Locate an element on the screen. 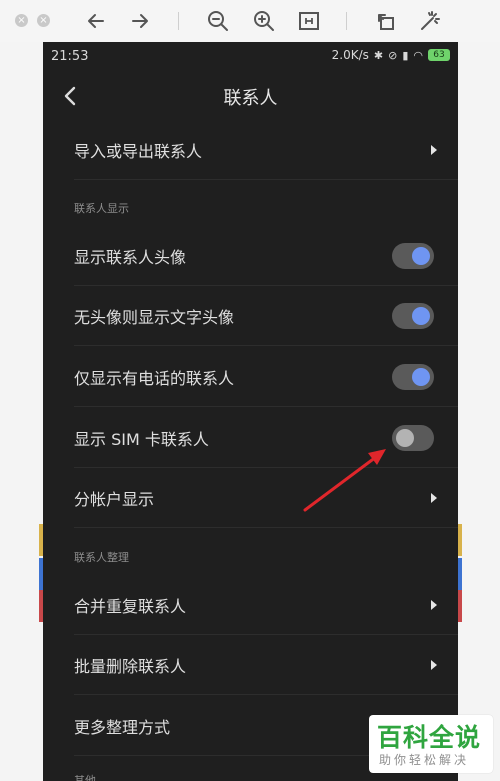 The image size is (500, 781). nav-bar: 联系人 is located at coordinates (250, 98).